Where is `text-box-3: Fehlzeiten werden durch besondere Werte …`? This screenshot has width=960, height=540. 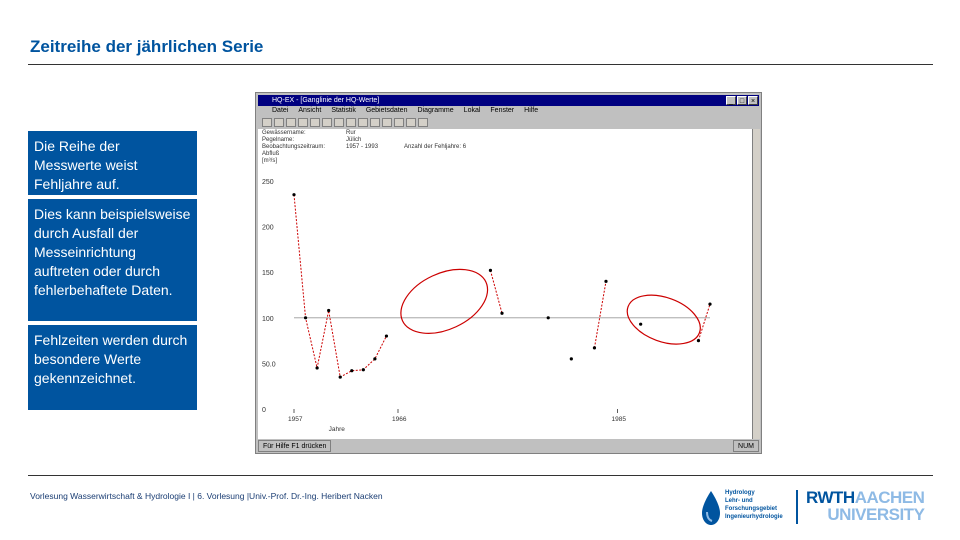
text-box-3: Fehlzeiten werden durch besondere Werte … is located at coordinates (112, 367).